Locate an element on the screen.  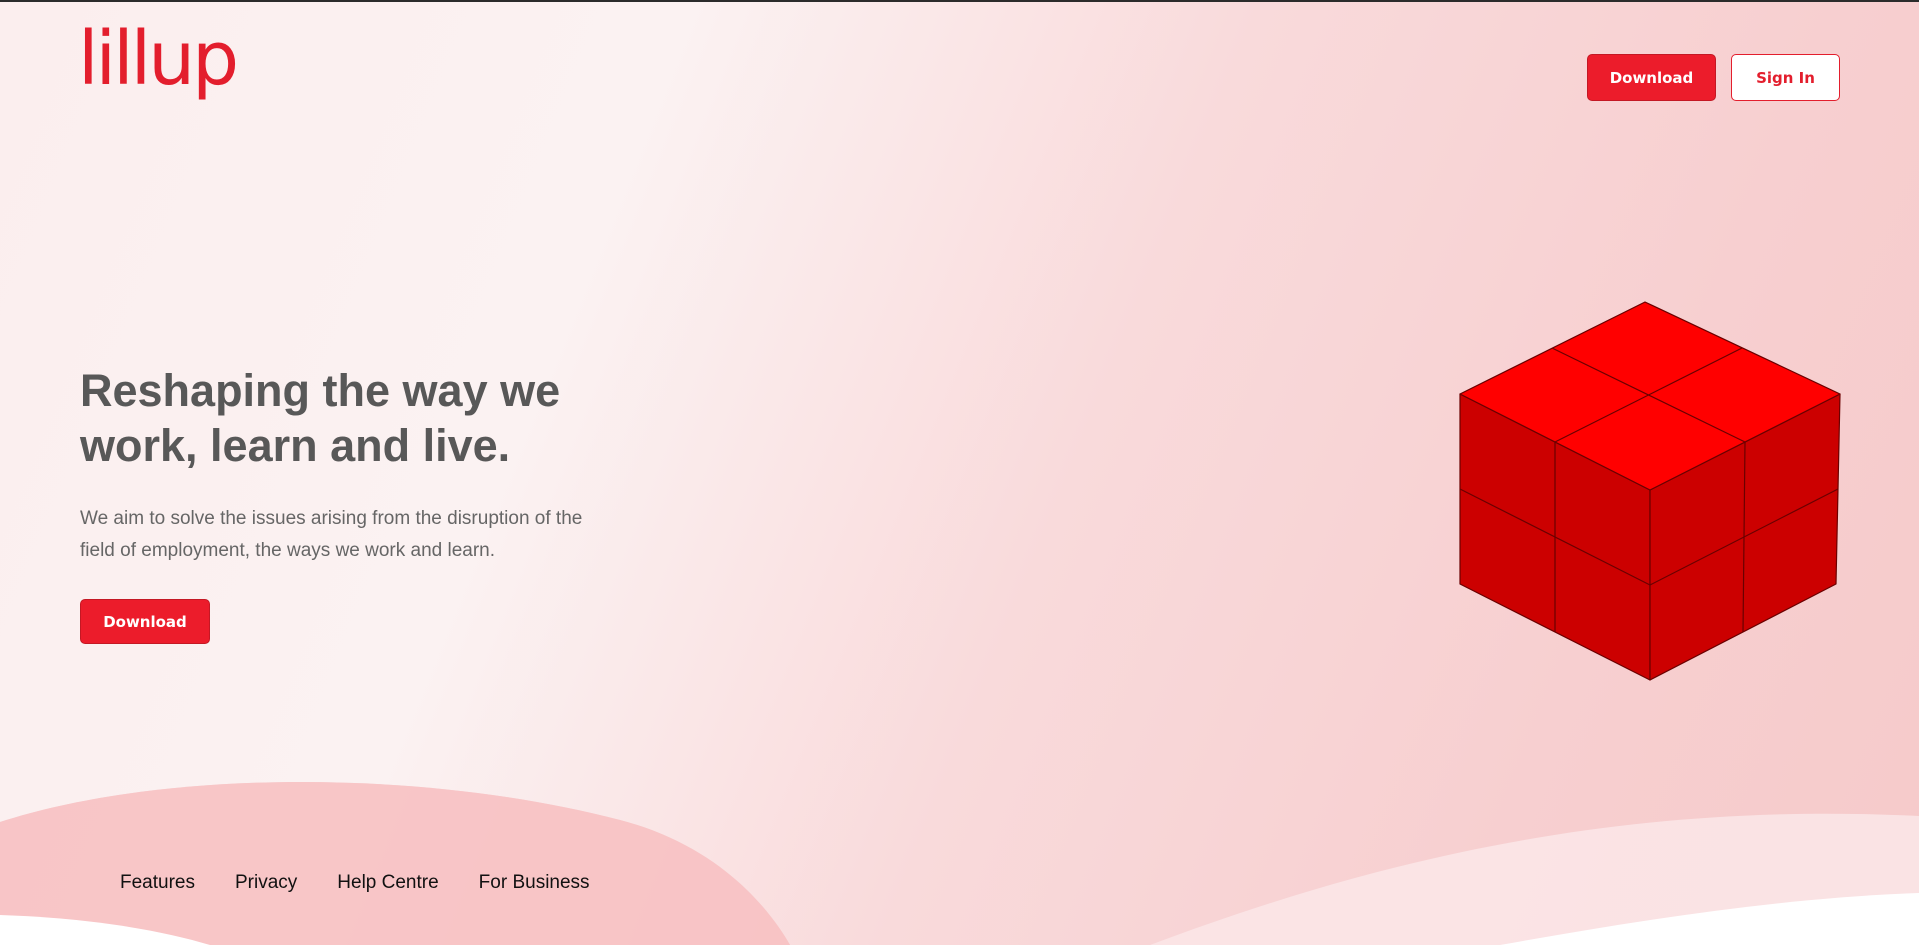
red-cube-illustration is located at coordinates (1650, 491).